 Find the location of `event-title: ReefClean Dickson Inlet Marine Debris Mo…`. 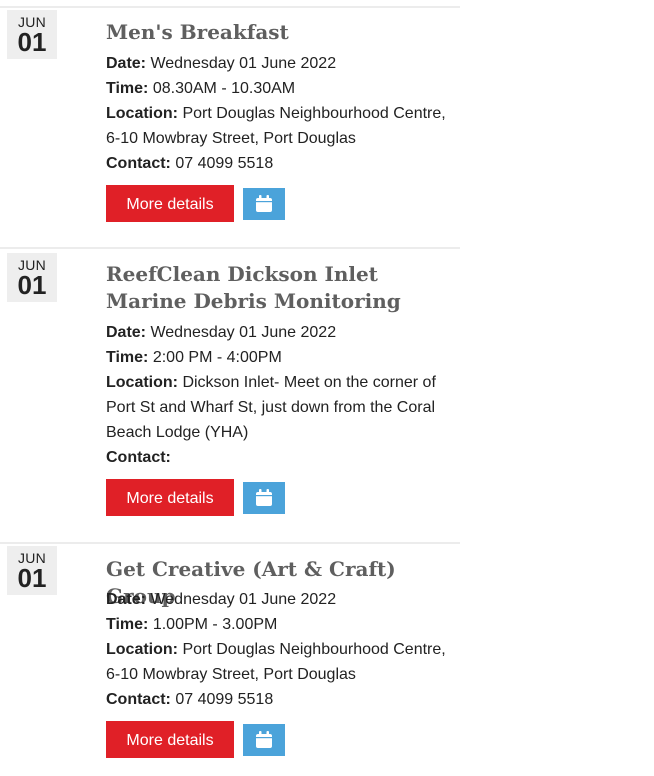

event-title: ReefClean Dickson Inlet Marine Debris Mo… is located at coordinates (281, 288).